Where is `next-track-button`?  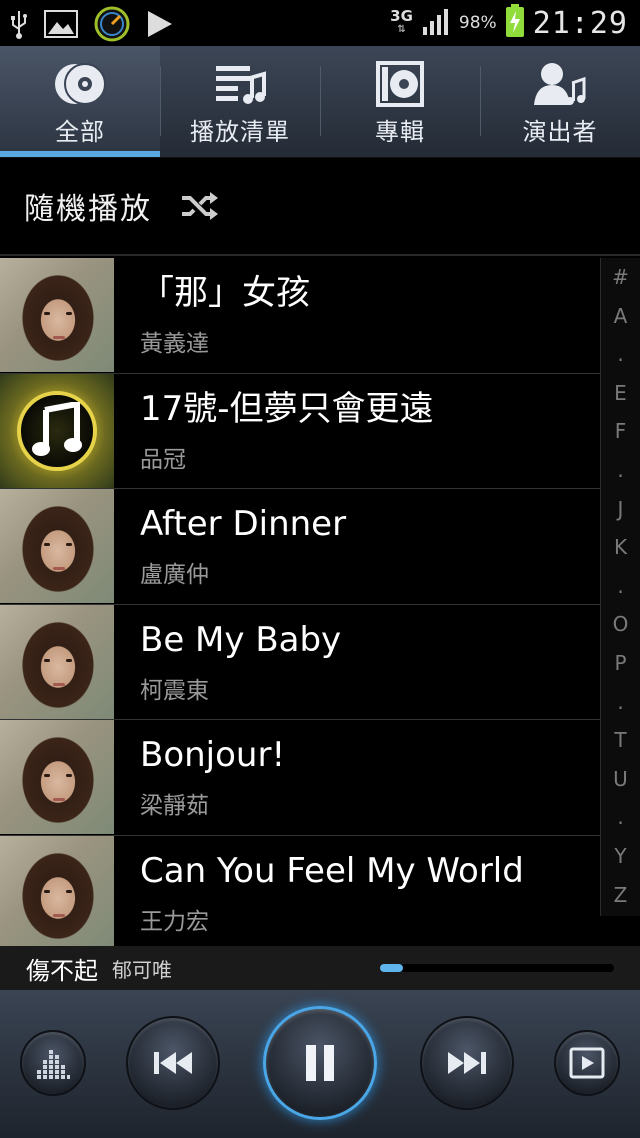 next-track-button is located at coordinates (467, 1063).